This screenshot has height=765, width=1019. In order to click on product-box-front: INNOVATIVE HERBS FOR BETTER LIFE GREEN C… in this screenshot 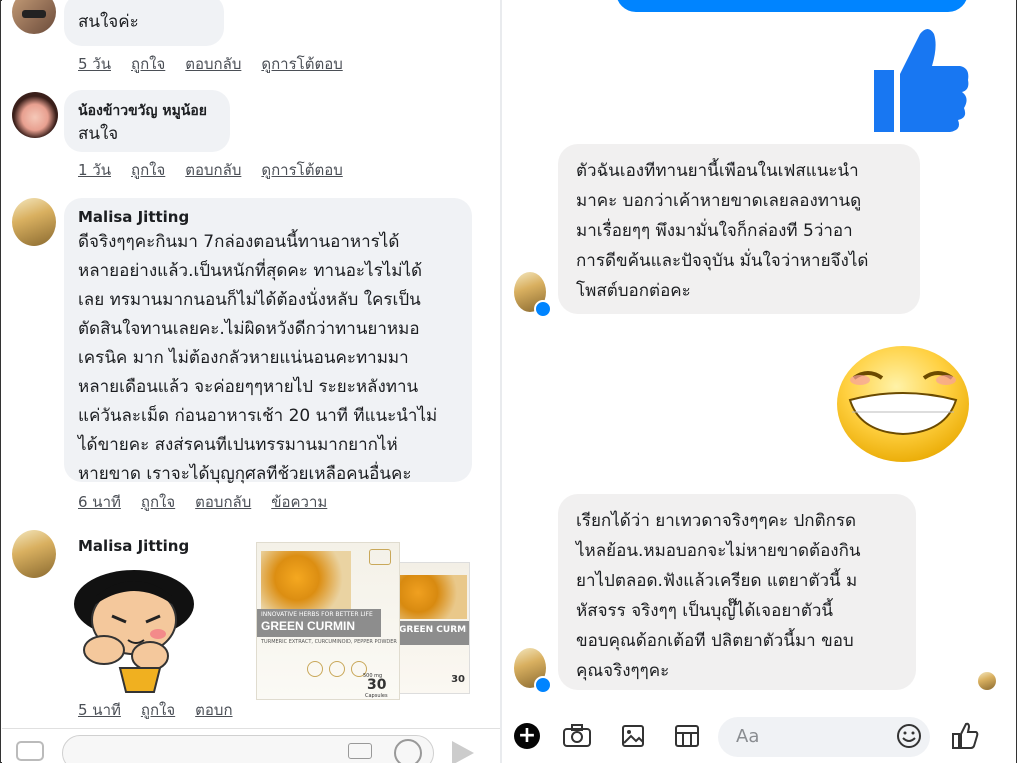, I will do `click(328, 621)`.